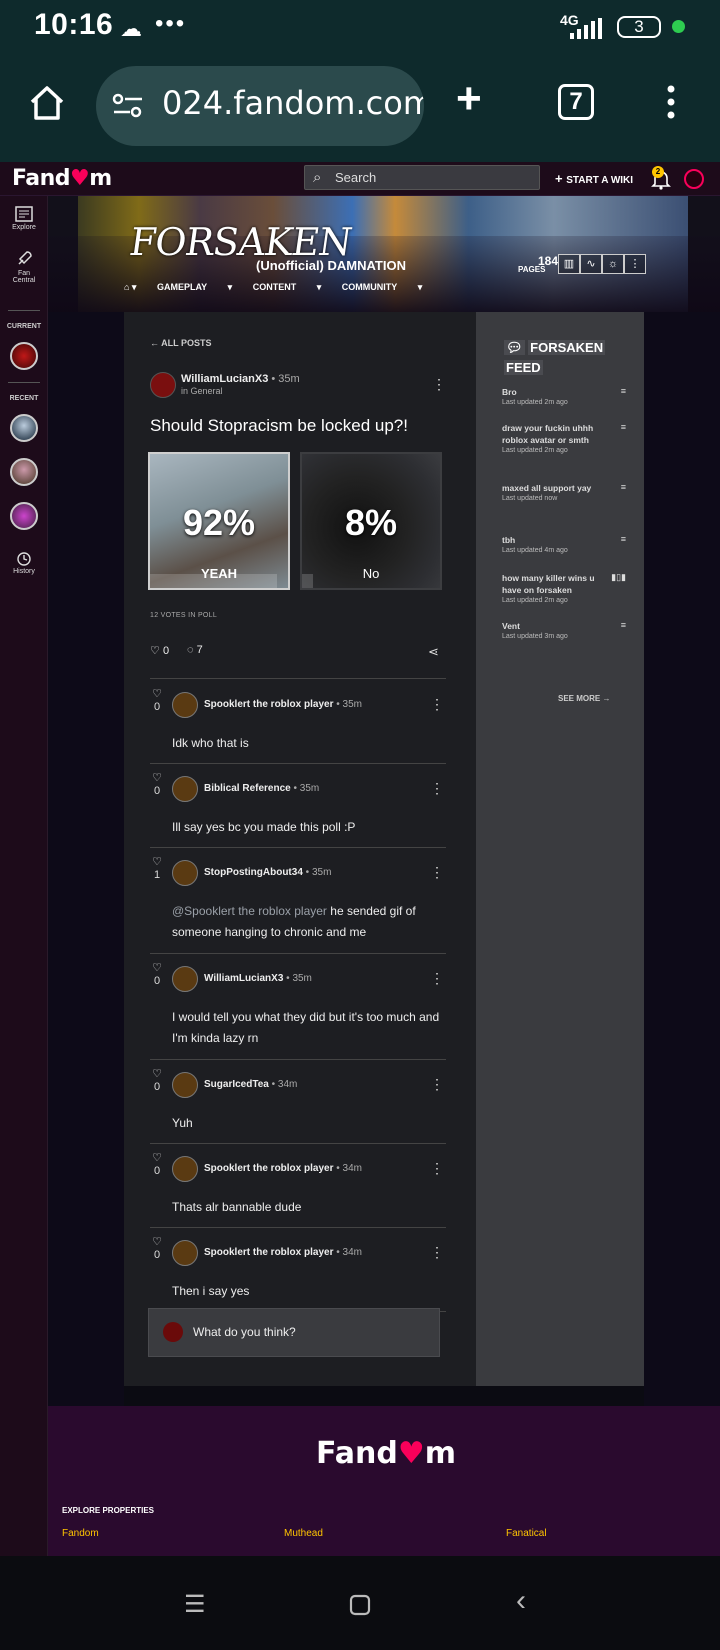 Image resolution: width=720 pixels, height=1650 pixels. Describe the element at coordinates (240, 379) in the screenshot. I see `post-author: WilliamLucianX3 • 35m` at that location.